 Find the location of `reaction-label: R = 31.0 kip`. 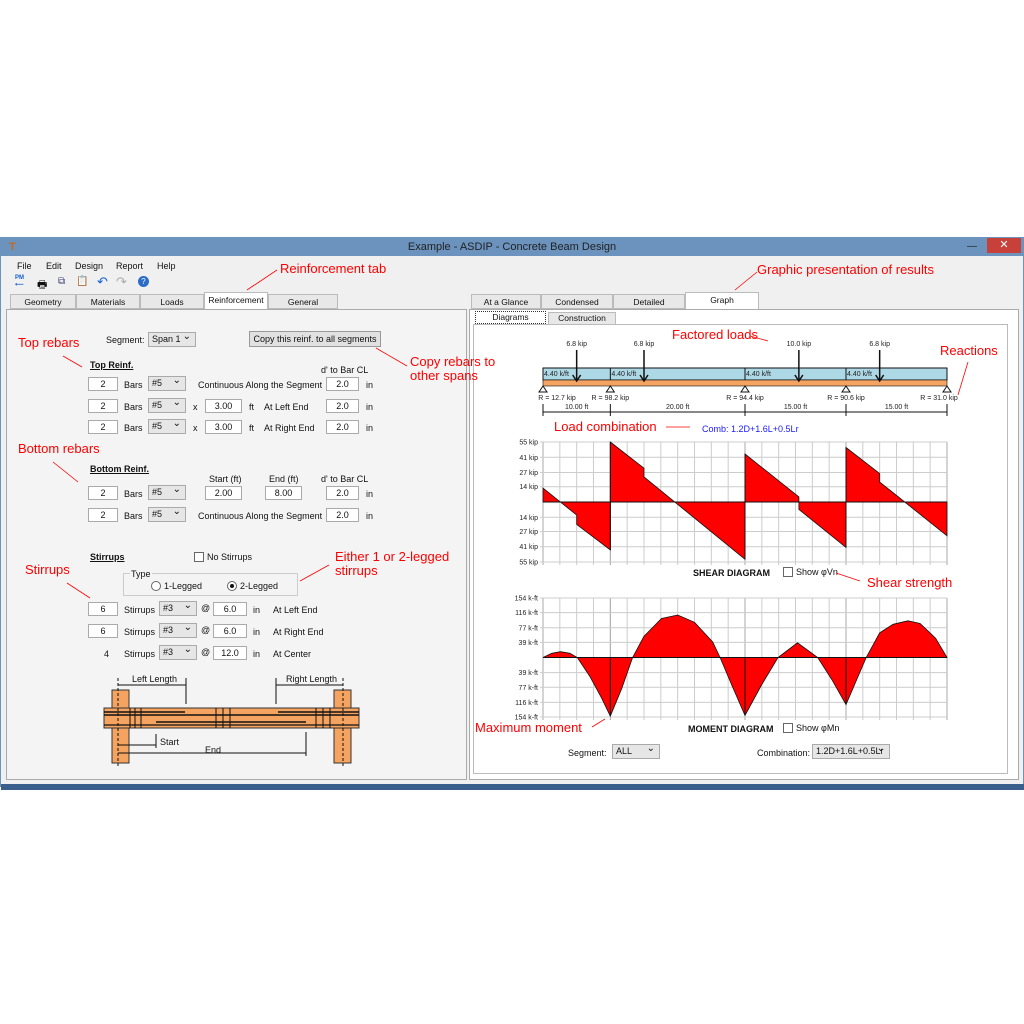

reaction-label: R = 31.0 kip is located at coordinates (939, 398).